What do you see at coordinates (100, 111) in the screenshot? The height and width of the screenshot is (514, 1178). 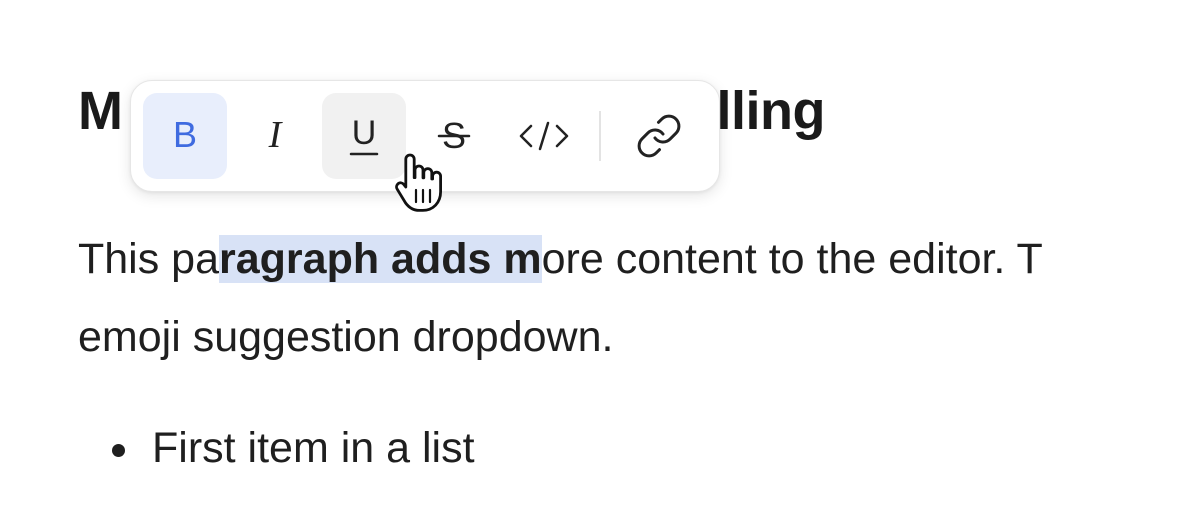 I see `heading-text-left: M` at bounding box center [100, 111].